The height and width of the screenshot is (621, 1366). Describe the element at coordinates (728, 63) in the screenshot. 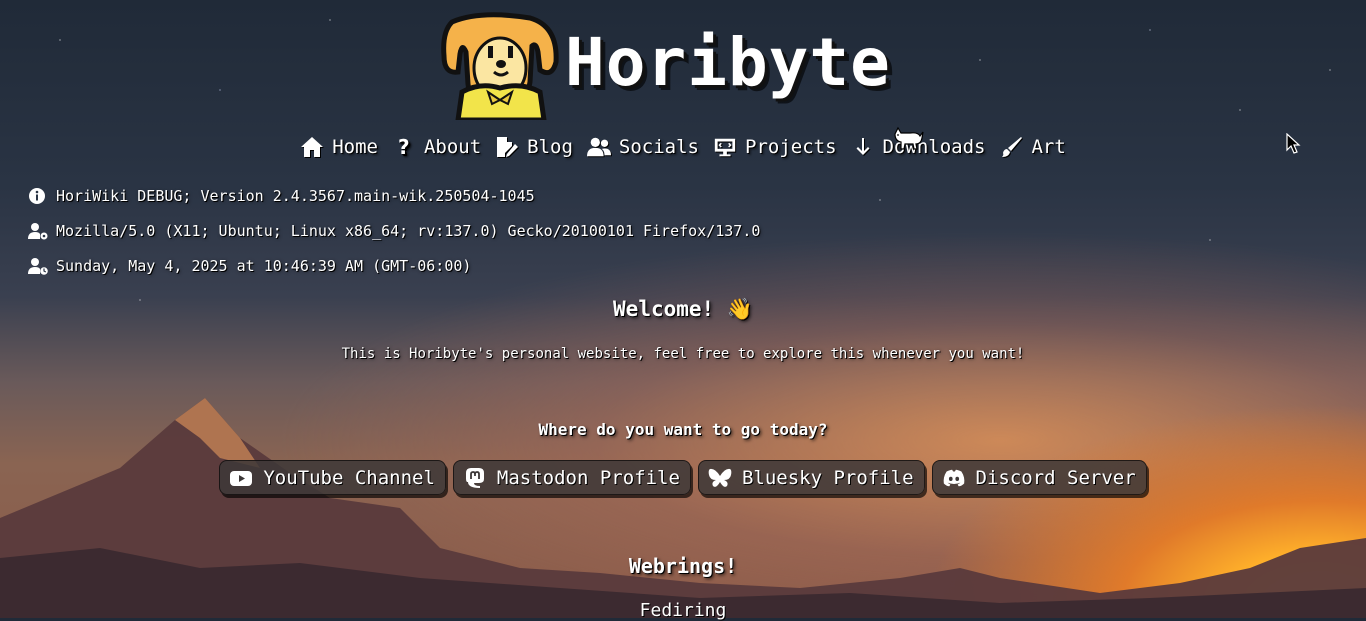

I see `site-title: Horibyte` at that location.